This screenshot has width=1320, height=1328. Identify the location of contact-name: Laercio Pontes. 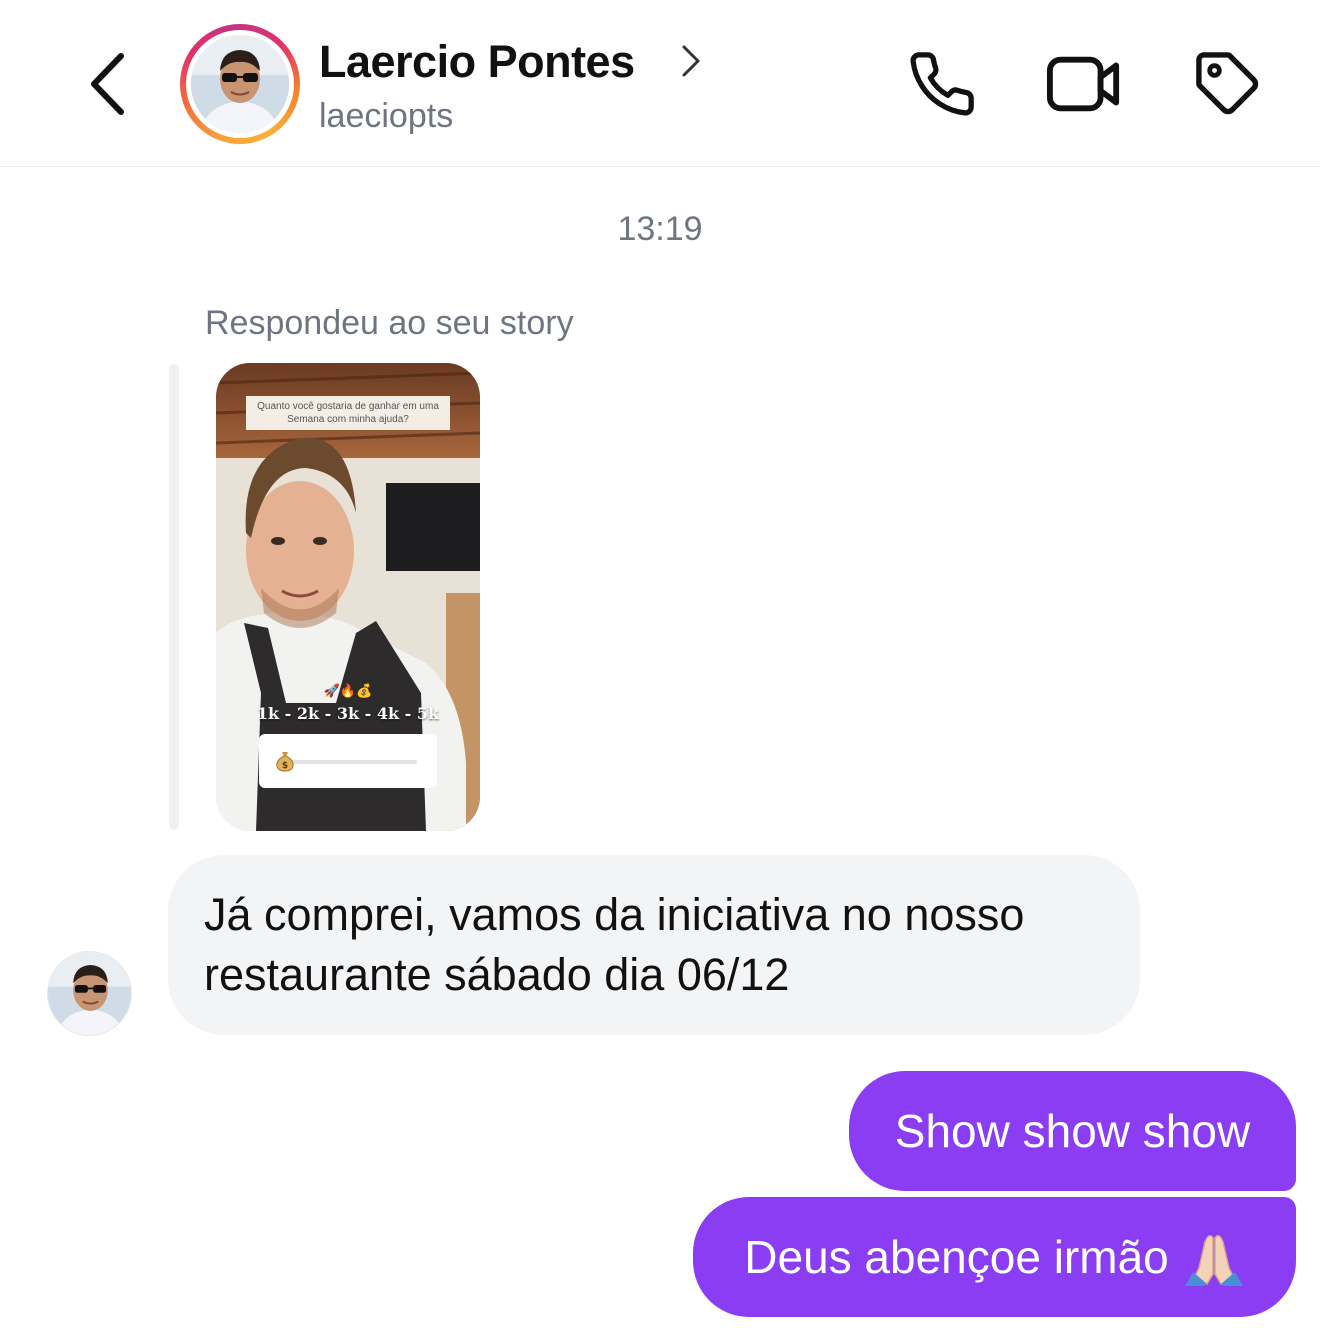
(477, 62).